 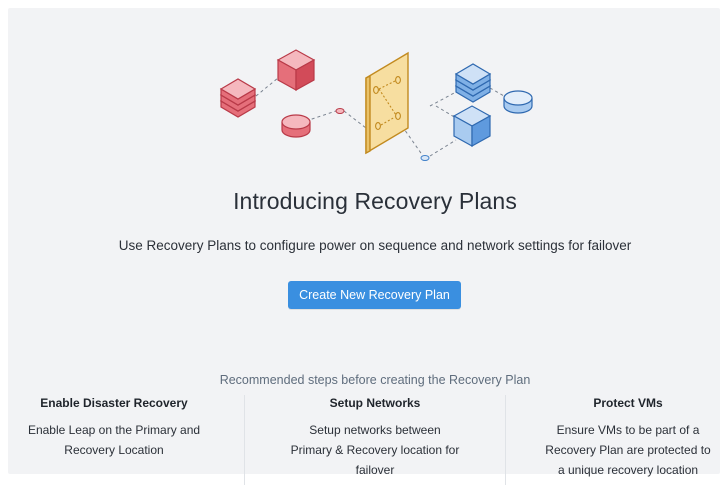 What do you see at coordinates (473, 83) in the screenshot?
I see `blue-database-stack-icon` at bounding box center [473, 83].